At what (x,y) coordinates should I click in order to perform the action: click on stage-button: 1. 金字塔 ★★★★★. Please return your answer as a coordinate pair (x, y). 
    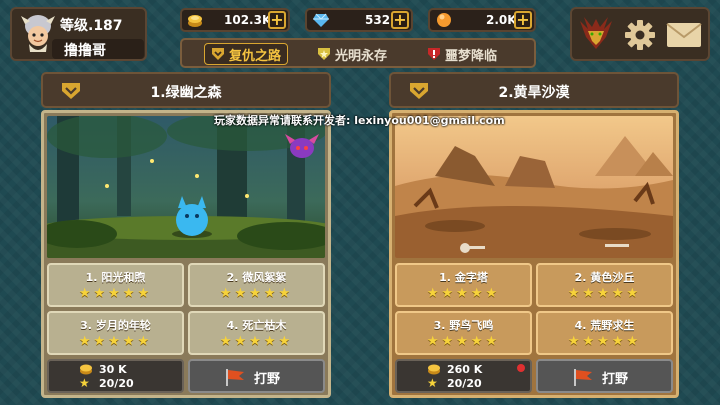
    Looking at the image, I should click on (463, 285).